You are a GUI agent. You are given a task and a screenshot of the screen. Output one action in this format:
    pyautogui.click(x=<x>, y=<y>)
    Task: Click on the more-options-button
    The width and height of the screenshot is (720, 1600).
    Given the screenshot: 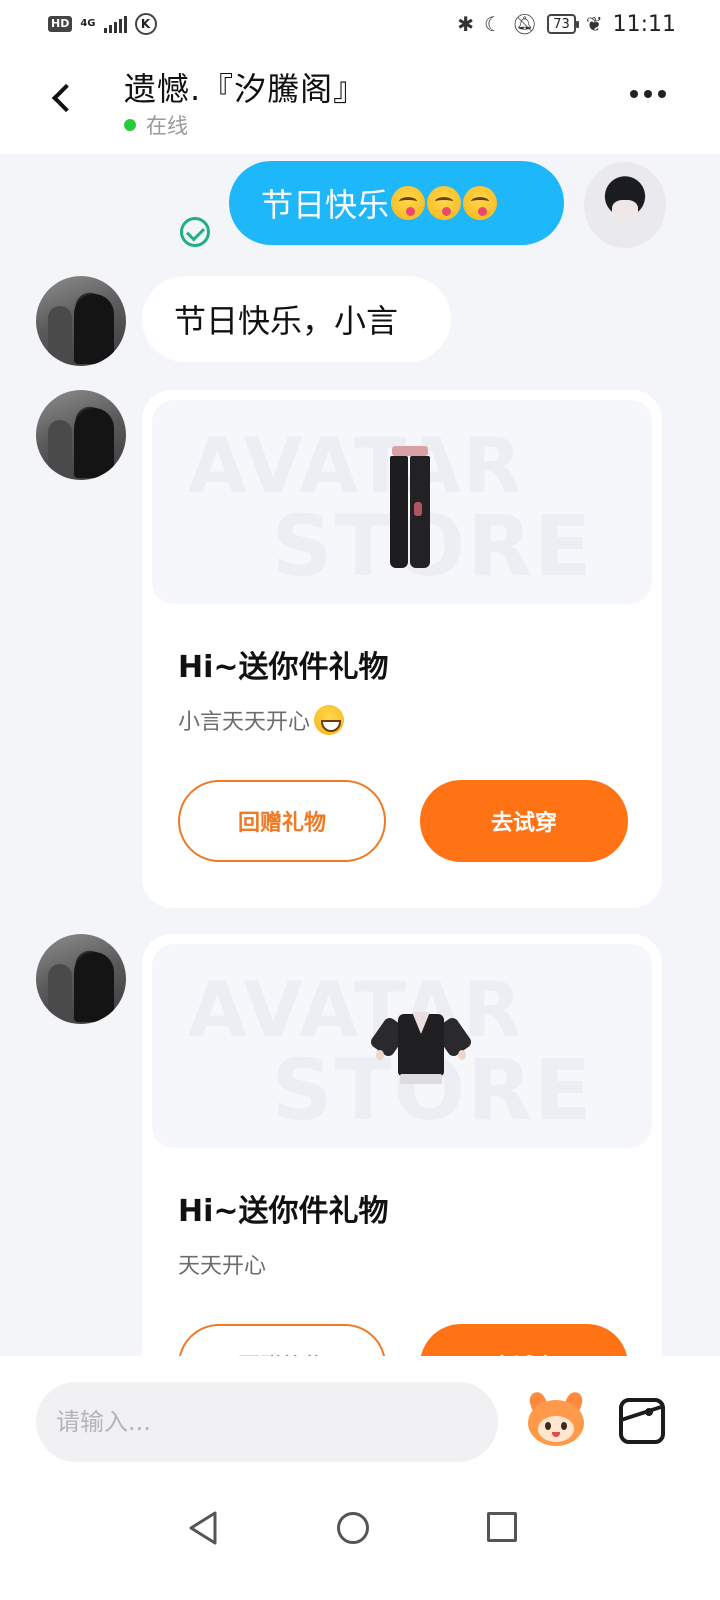 What is the action you would take?
    pyautogui.click(x=648, y=94)
    